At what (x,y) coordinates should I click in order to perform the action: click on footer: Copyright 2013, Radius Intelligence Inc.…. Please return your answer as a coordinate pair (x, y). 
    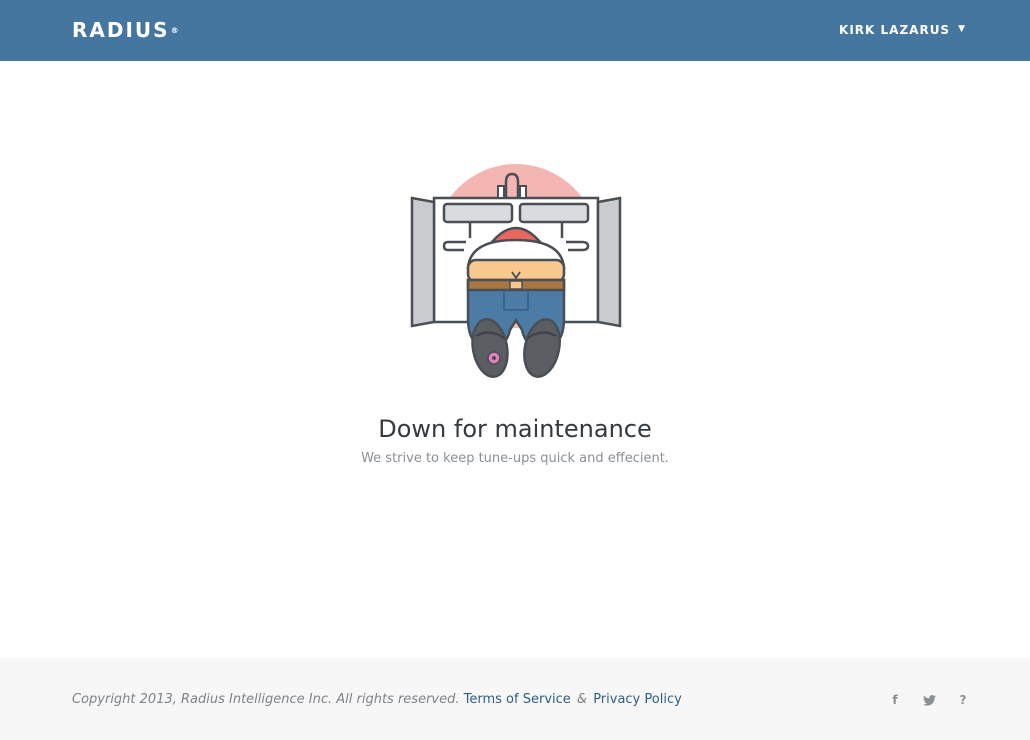
    Looking at the image, I should click on (515, 699).